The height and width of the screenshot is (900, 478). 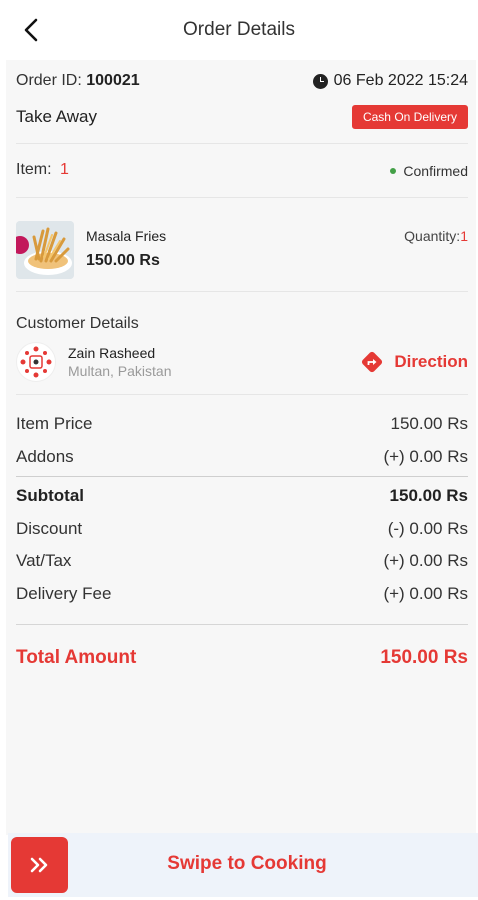 What do you see at coordinates (45, 250) in the screenshot?
I see `product-image` at bounding box center [45, 250].